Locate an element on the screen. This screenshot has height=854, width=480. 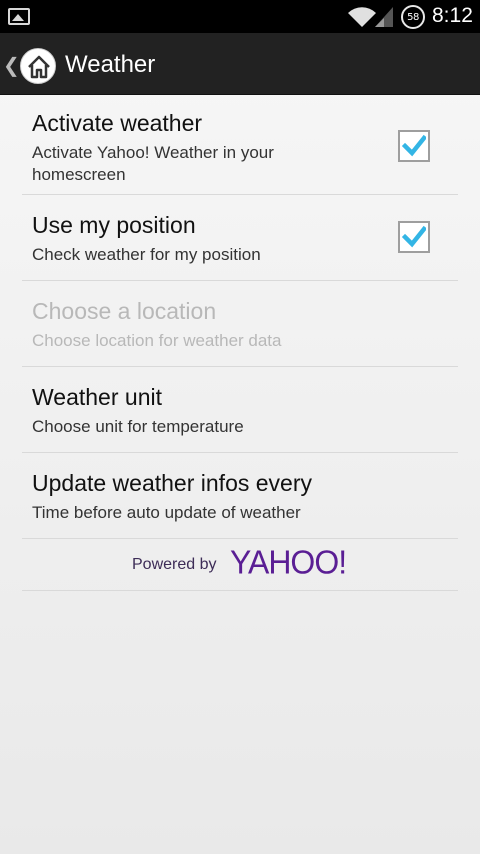
page-title: Weather is located at coordinates (110, 64).